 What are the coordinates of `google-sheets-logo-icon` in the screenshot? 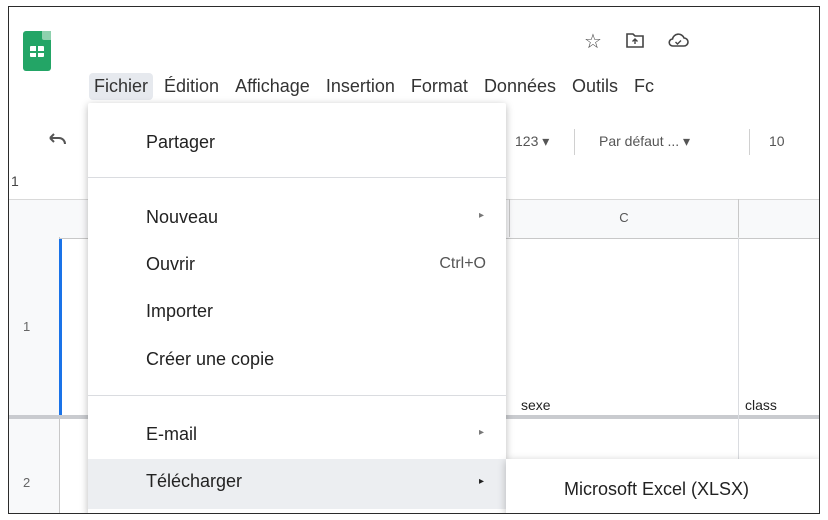 It's located at (37, 51).